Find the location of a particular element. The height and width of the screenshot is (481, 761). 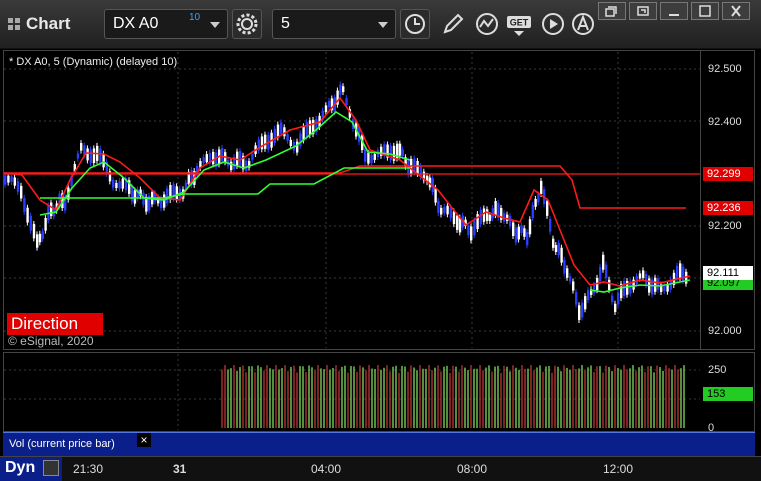

draw-tool-button is located at coordinates (453, 24).